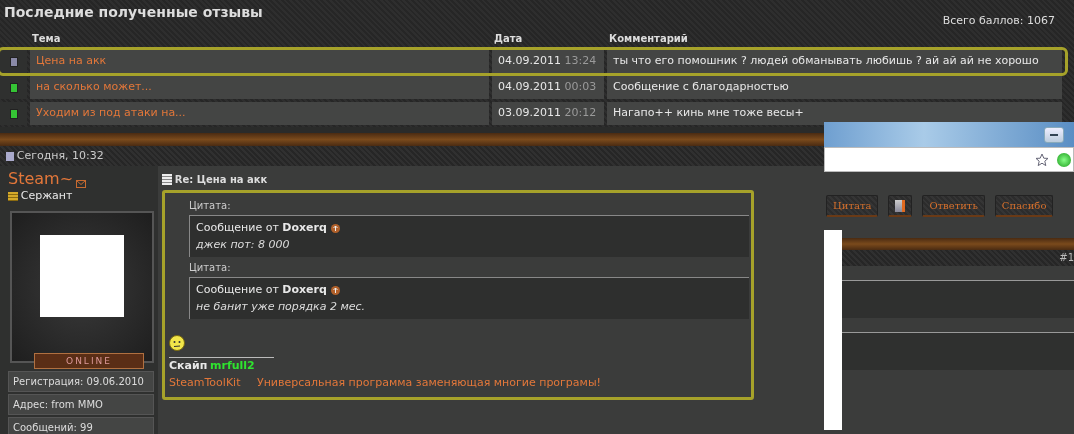 This screenshot has width=1074, height=434. I want to click on skype-name: mrfull2, so click(232, 365).